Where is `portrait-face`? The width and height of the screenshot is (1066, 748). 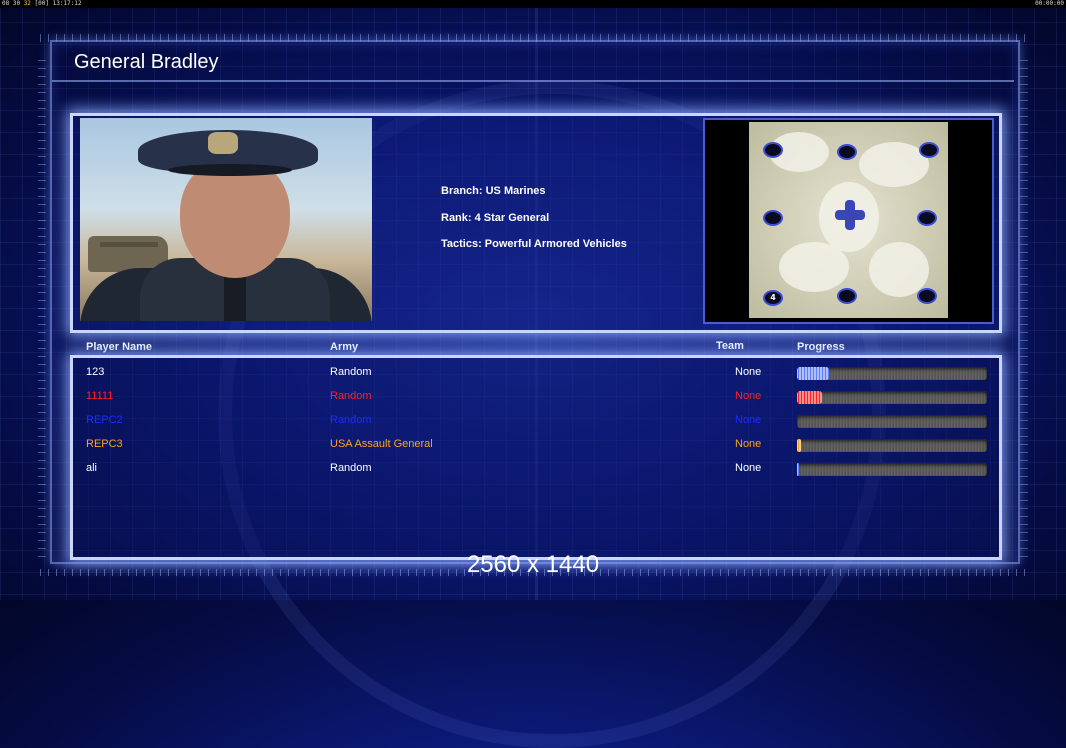 portrait-face is located at coordinates (235, 218).